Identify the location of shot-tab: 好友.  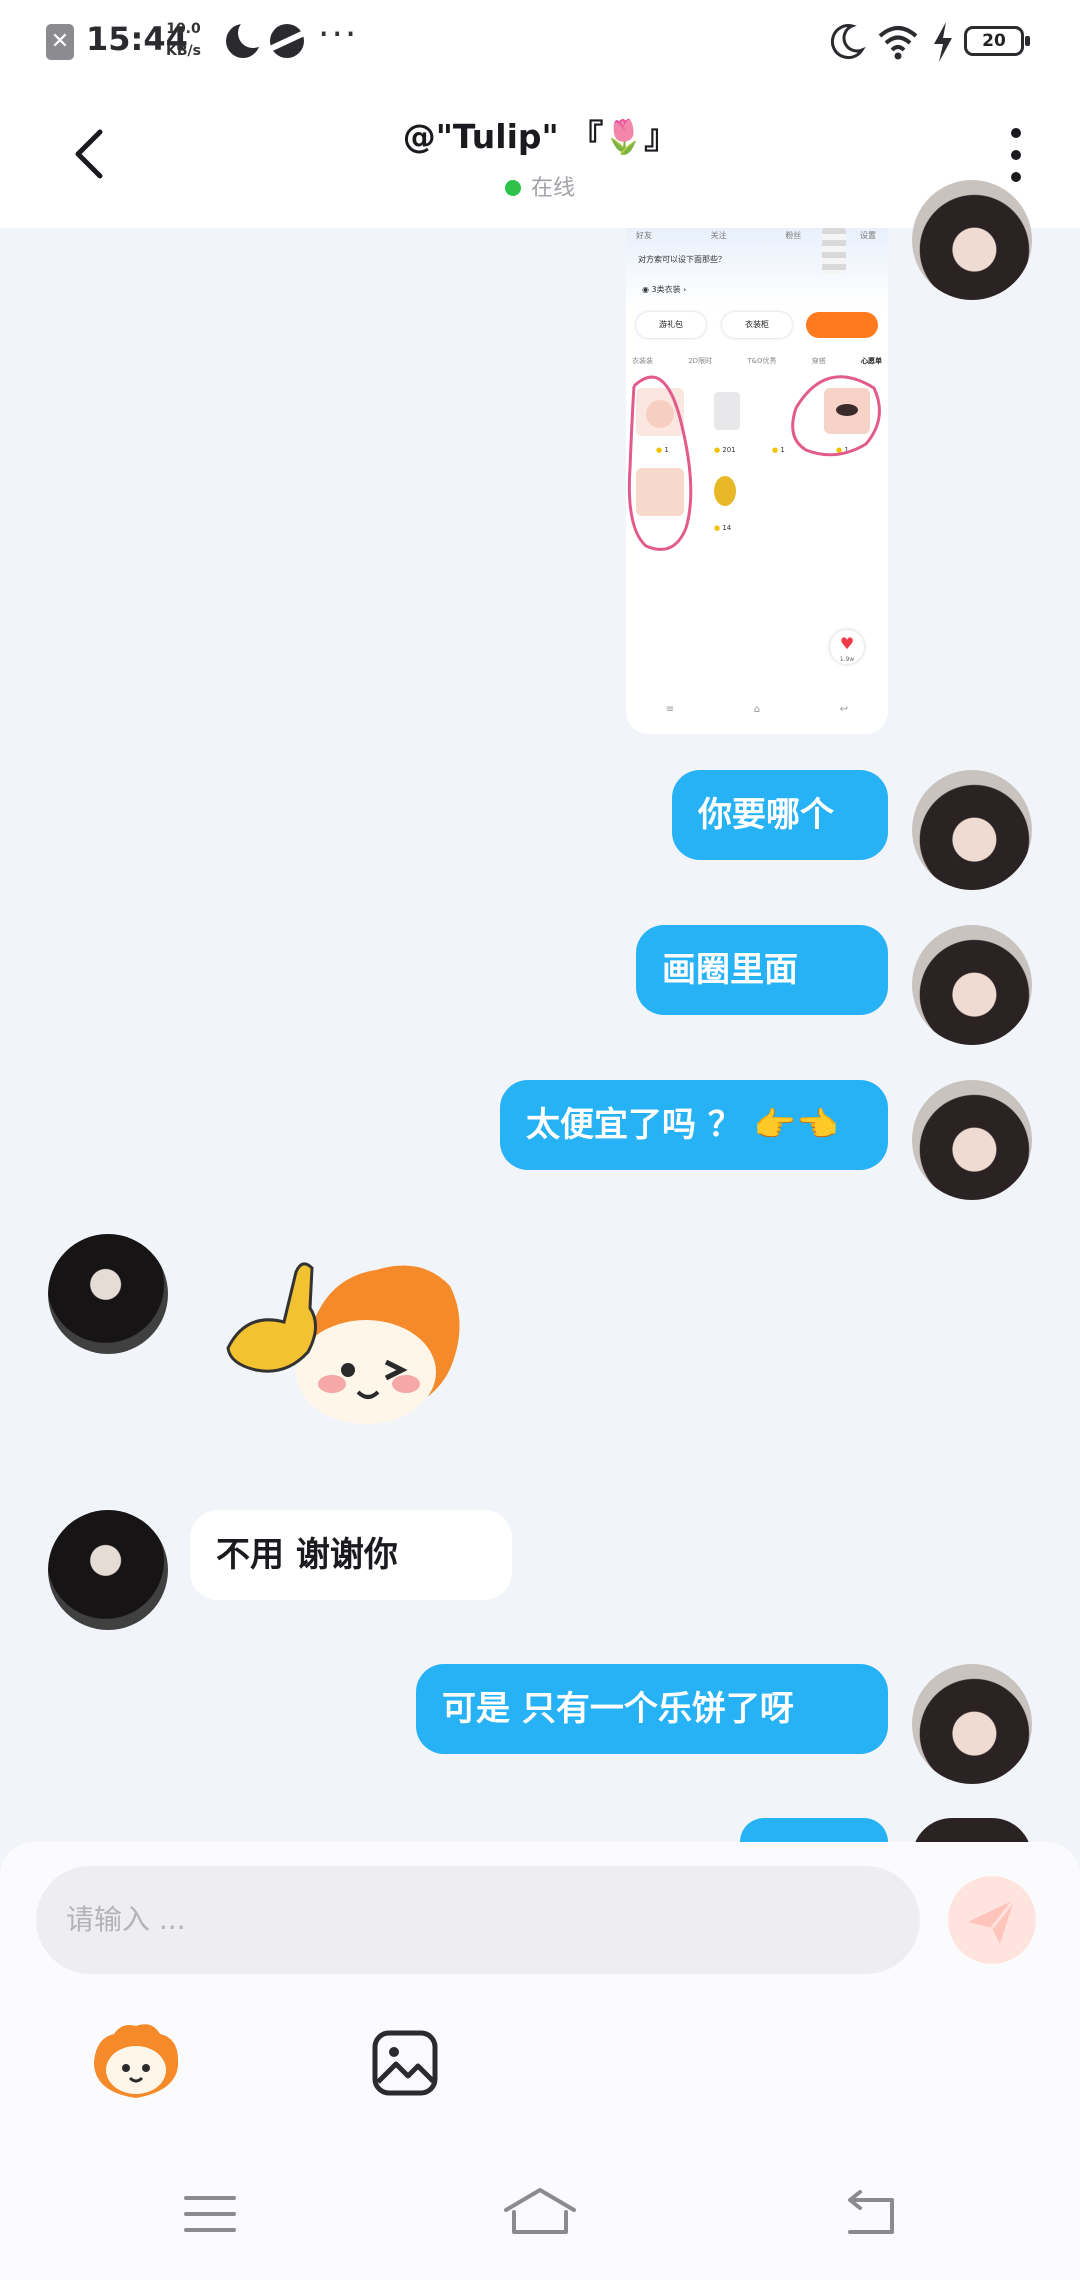
(644, 235).